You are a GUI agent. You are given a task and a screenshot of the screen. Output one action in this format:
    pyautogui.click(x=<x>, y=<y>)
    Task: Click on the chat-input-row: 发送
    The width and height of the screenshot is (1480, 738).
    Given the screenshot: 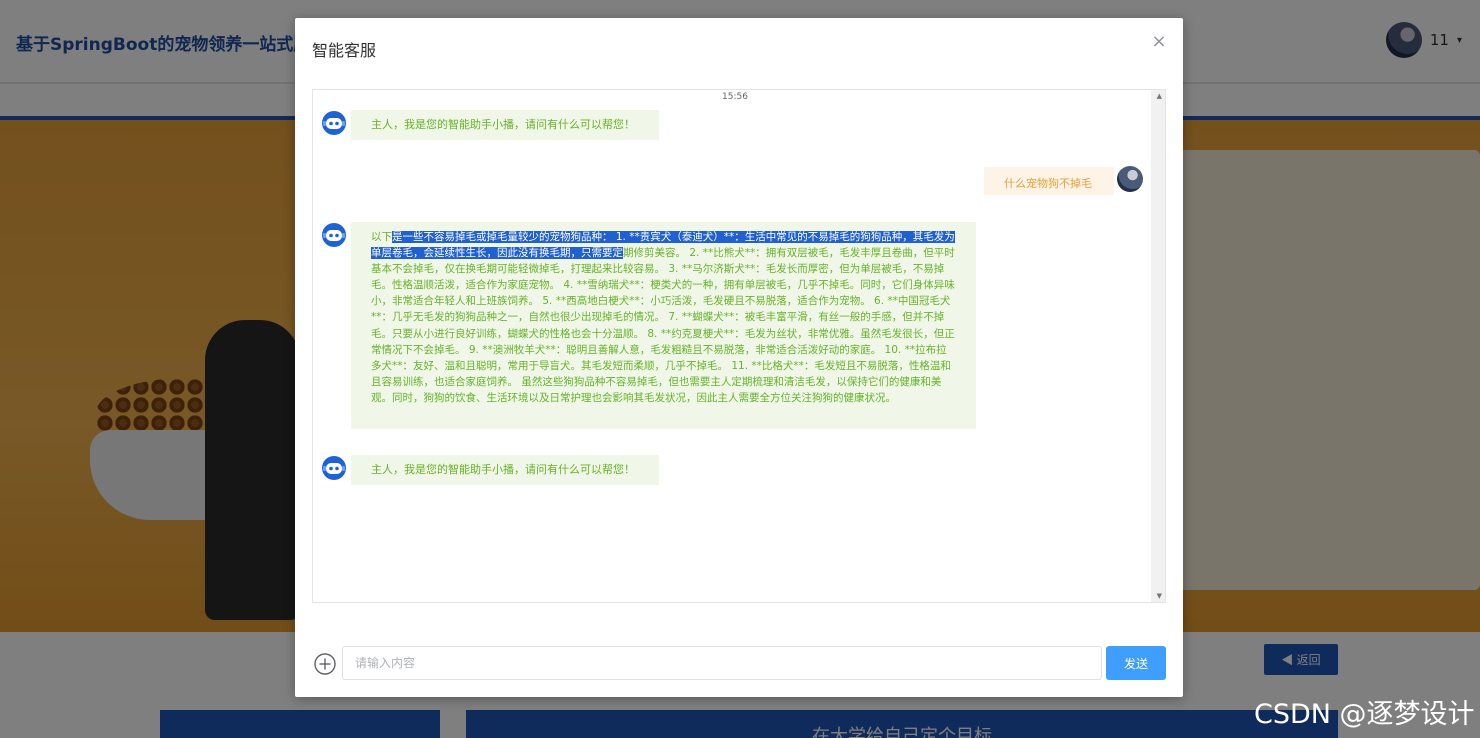 What is the action you would take?
    pyautogui.click(x=739, y=663)
    